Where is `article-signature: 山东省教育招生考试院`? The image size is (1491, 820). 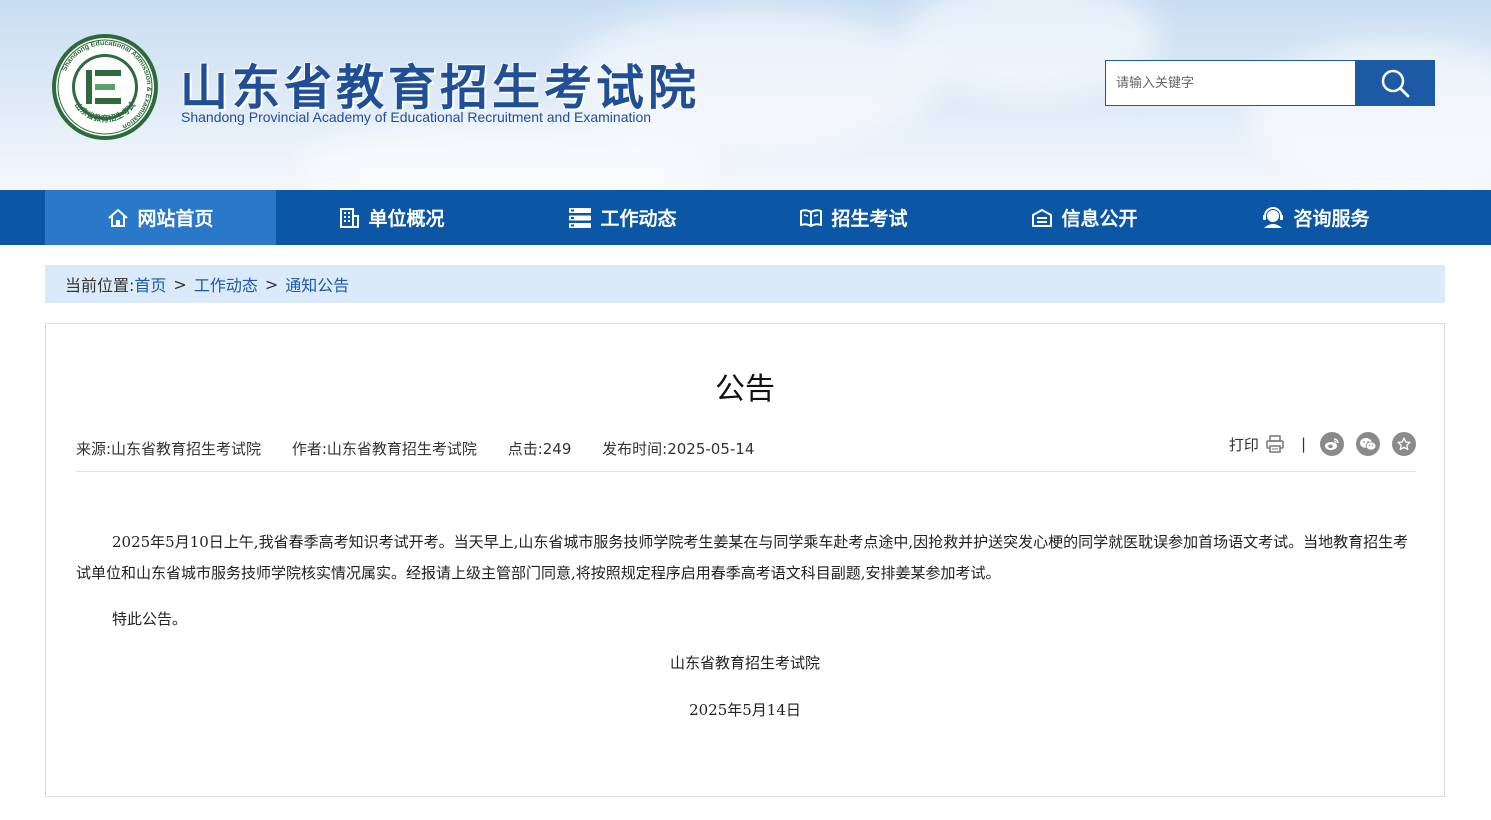
article-signature: 山东省教育招生考试院 is located at coordinates (744, 663).